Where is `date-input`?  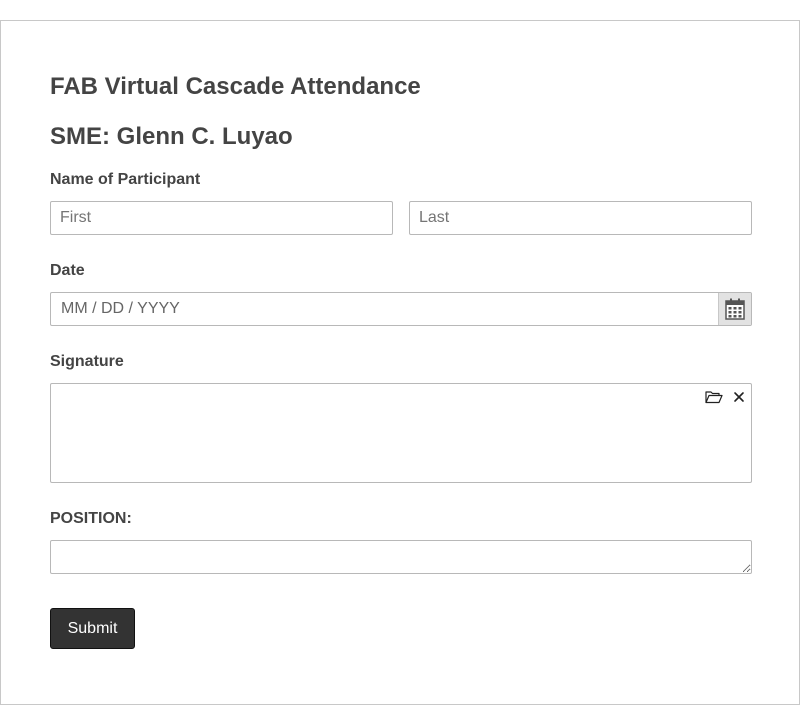 date-input is located at coordinates (385, 309).